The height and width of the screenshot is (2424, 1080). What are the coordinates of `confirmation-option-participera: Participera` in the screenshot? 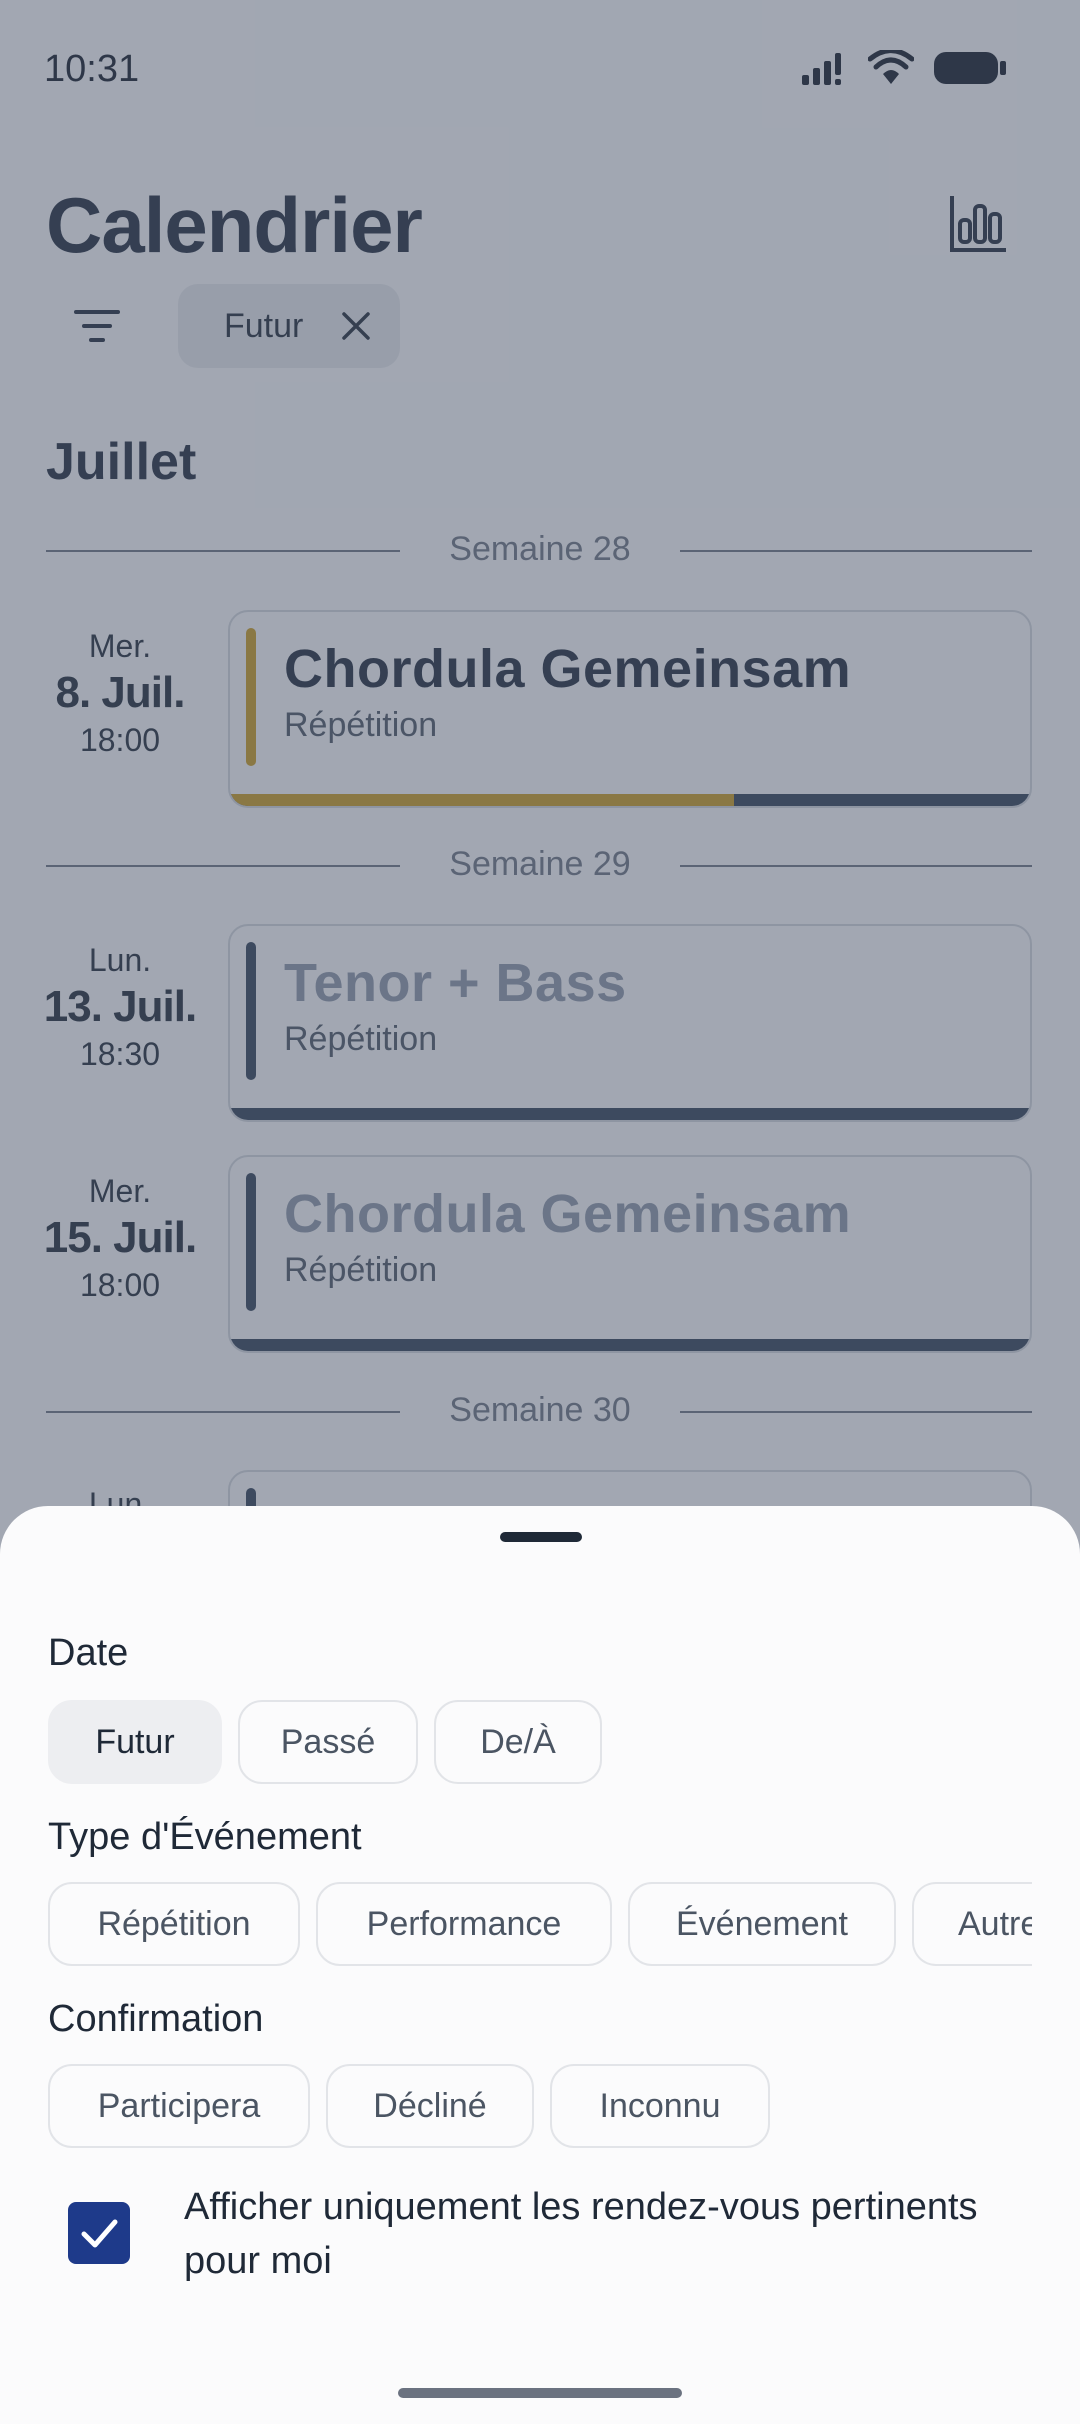 It's located at (179, 2106).